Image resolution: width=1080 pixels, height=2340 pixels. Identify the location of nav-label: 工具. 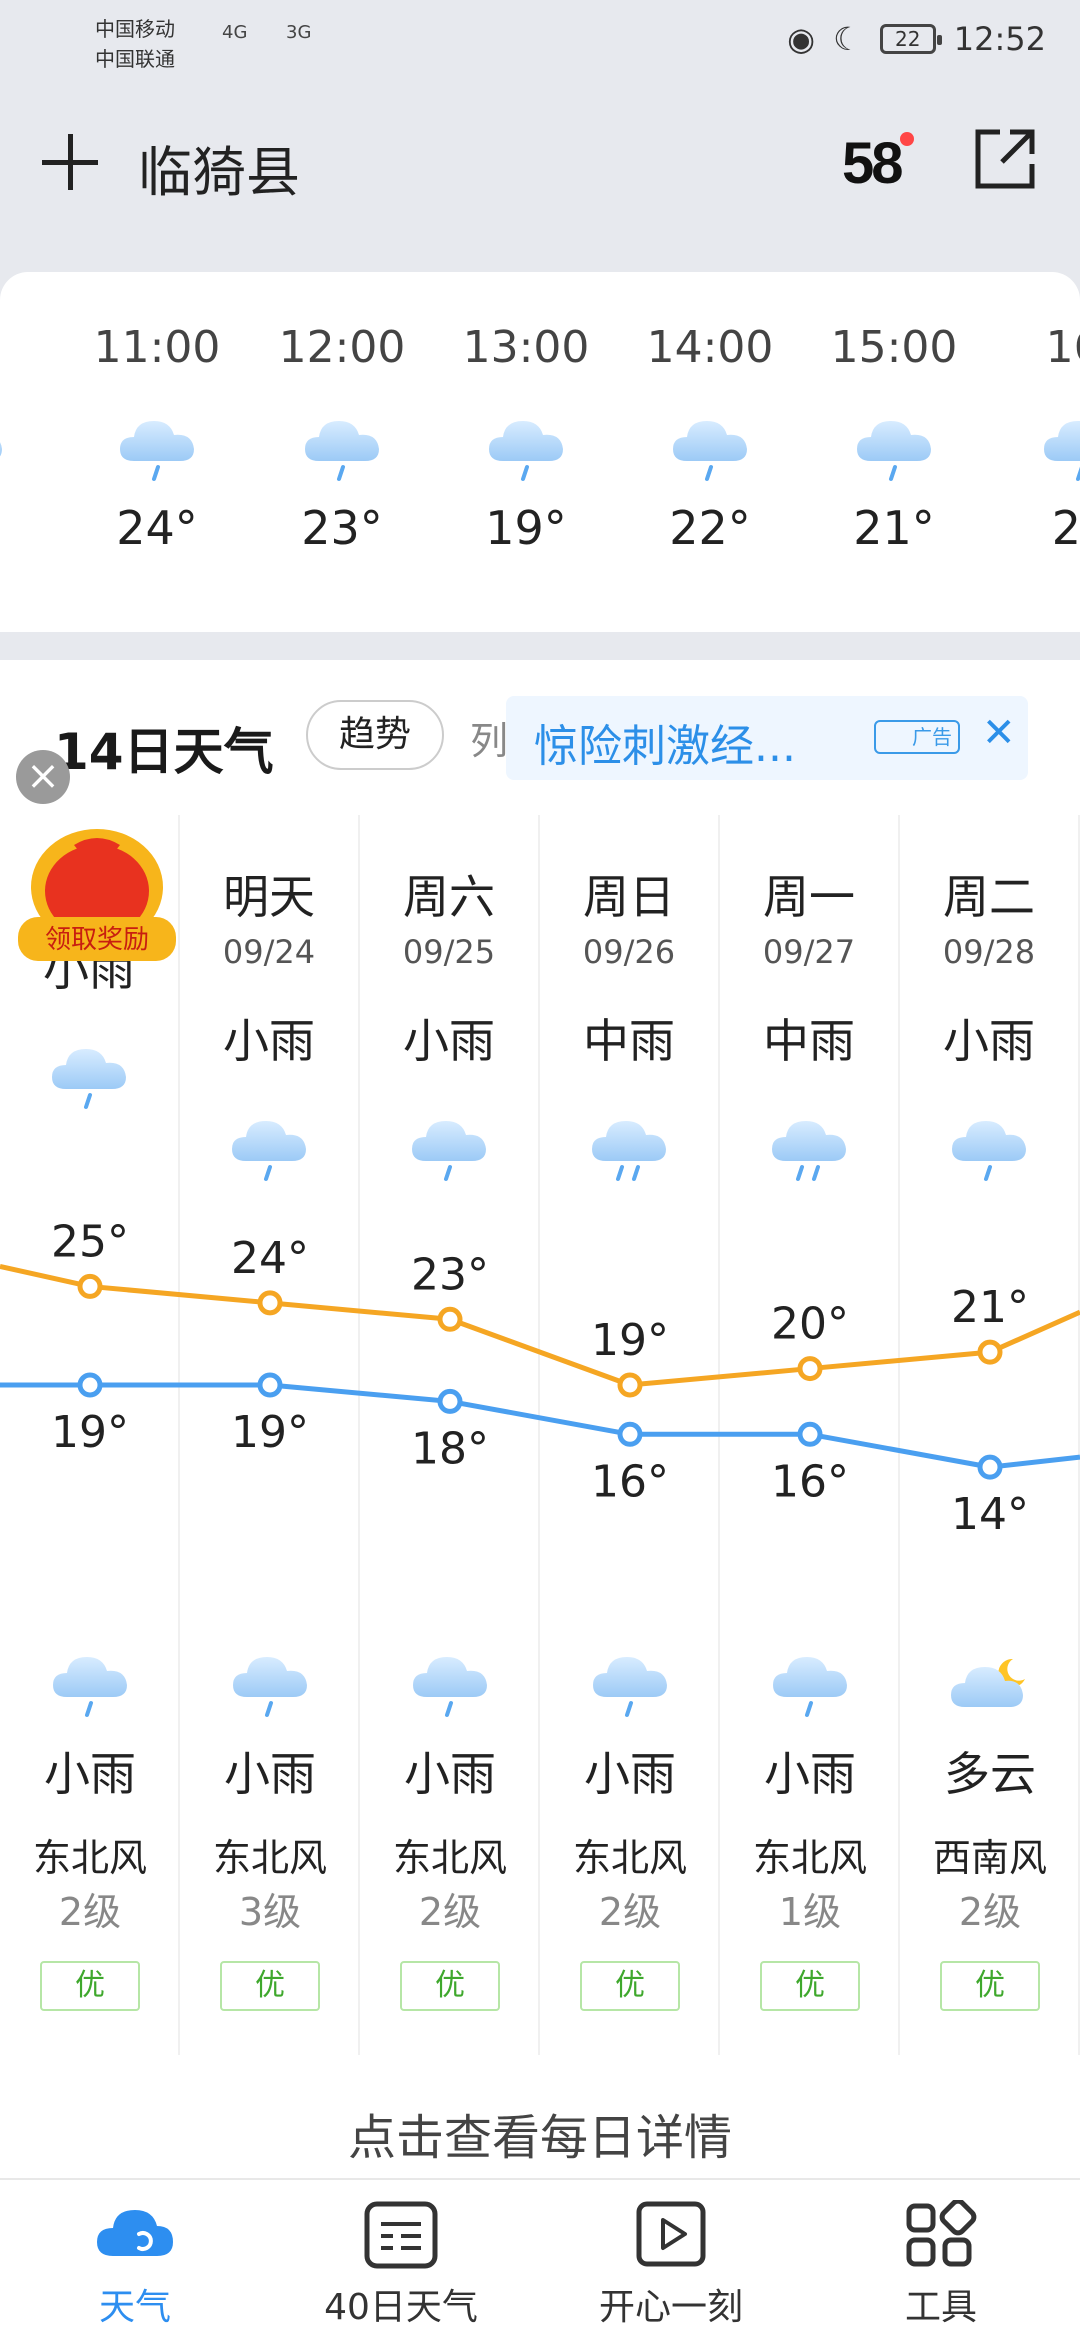
(940, 2307).